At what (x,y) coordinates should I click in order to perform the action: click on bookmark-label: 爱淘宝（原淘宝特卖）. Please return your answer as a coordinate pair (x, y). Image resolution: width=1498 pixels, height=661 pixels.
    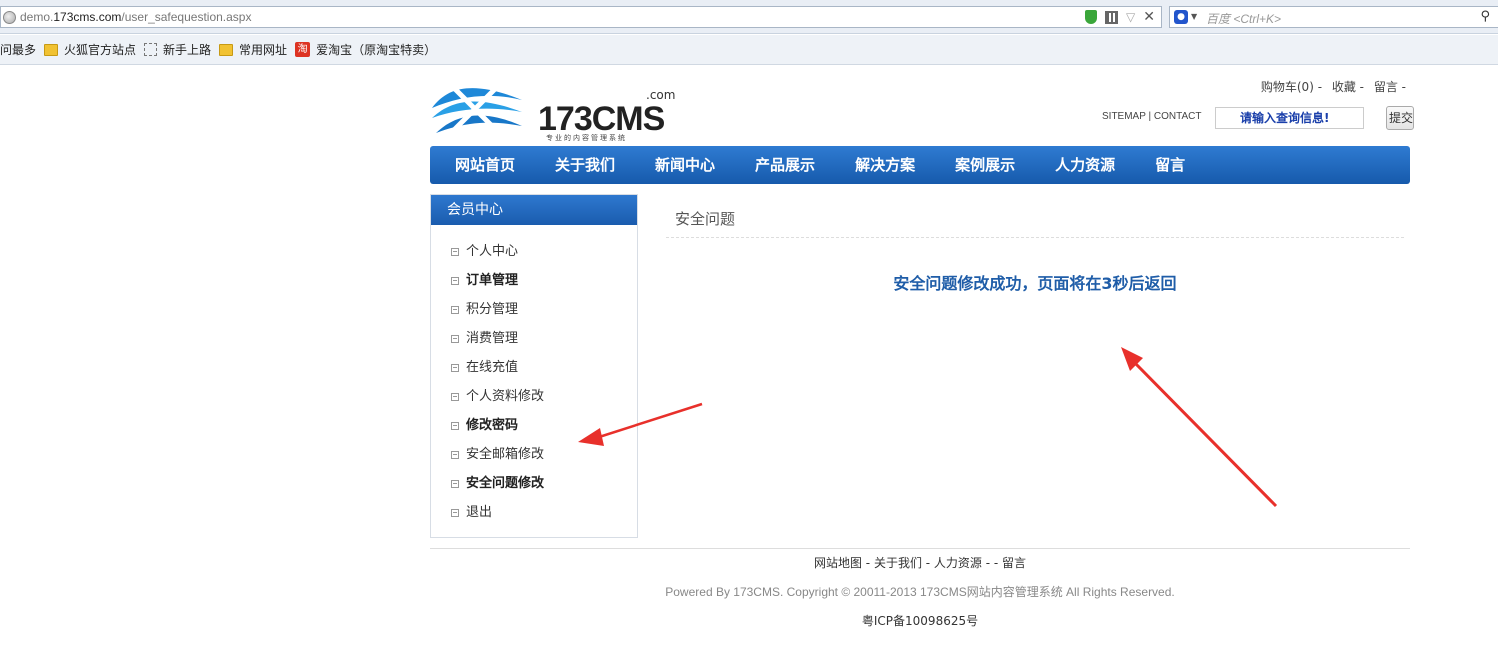
    Looking at the image, I should click on (376, 50).